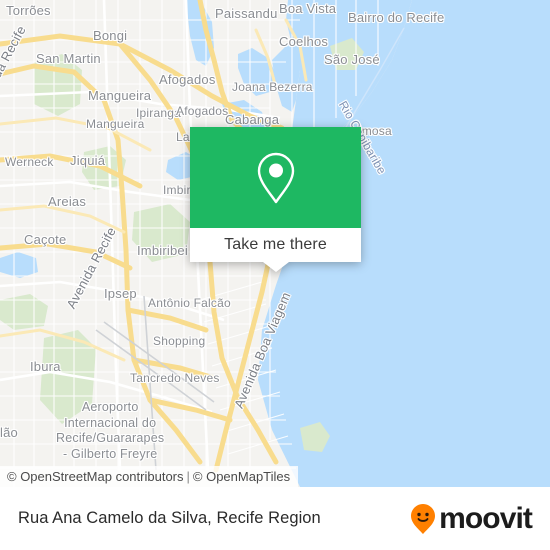  Describe the element at coordinates (241, 476) in the screenshot. I see `attribution-tiles: © OpenMapTiles` at that location.